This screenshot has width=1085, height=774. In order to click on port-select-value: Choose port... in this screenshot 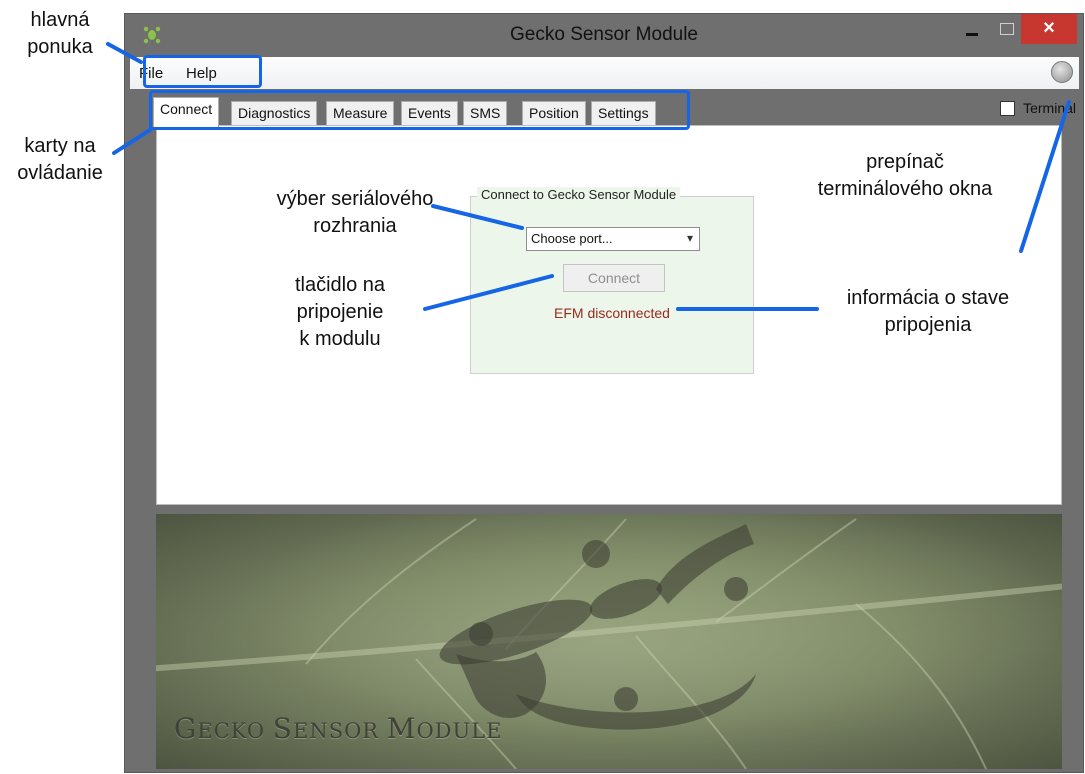, I will do `click(572, 238)`.